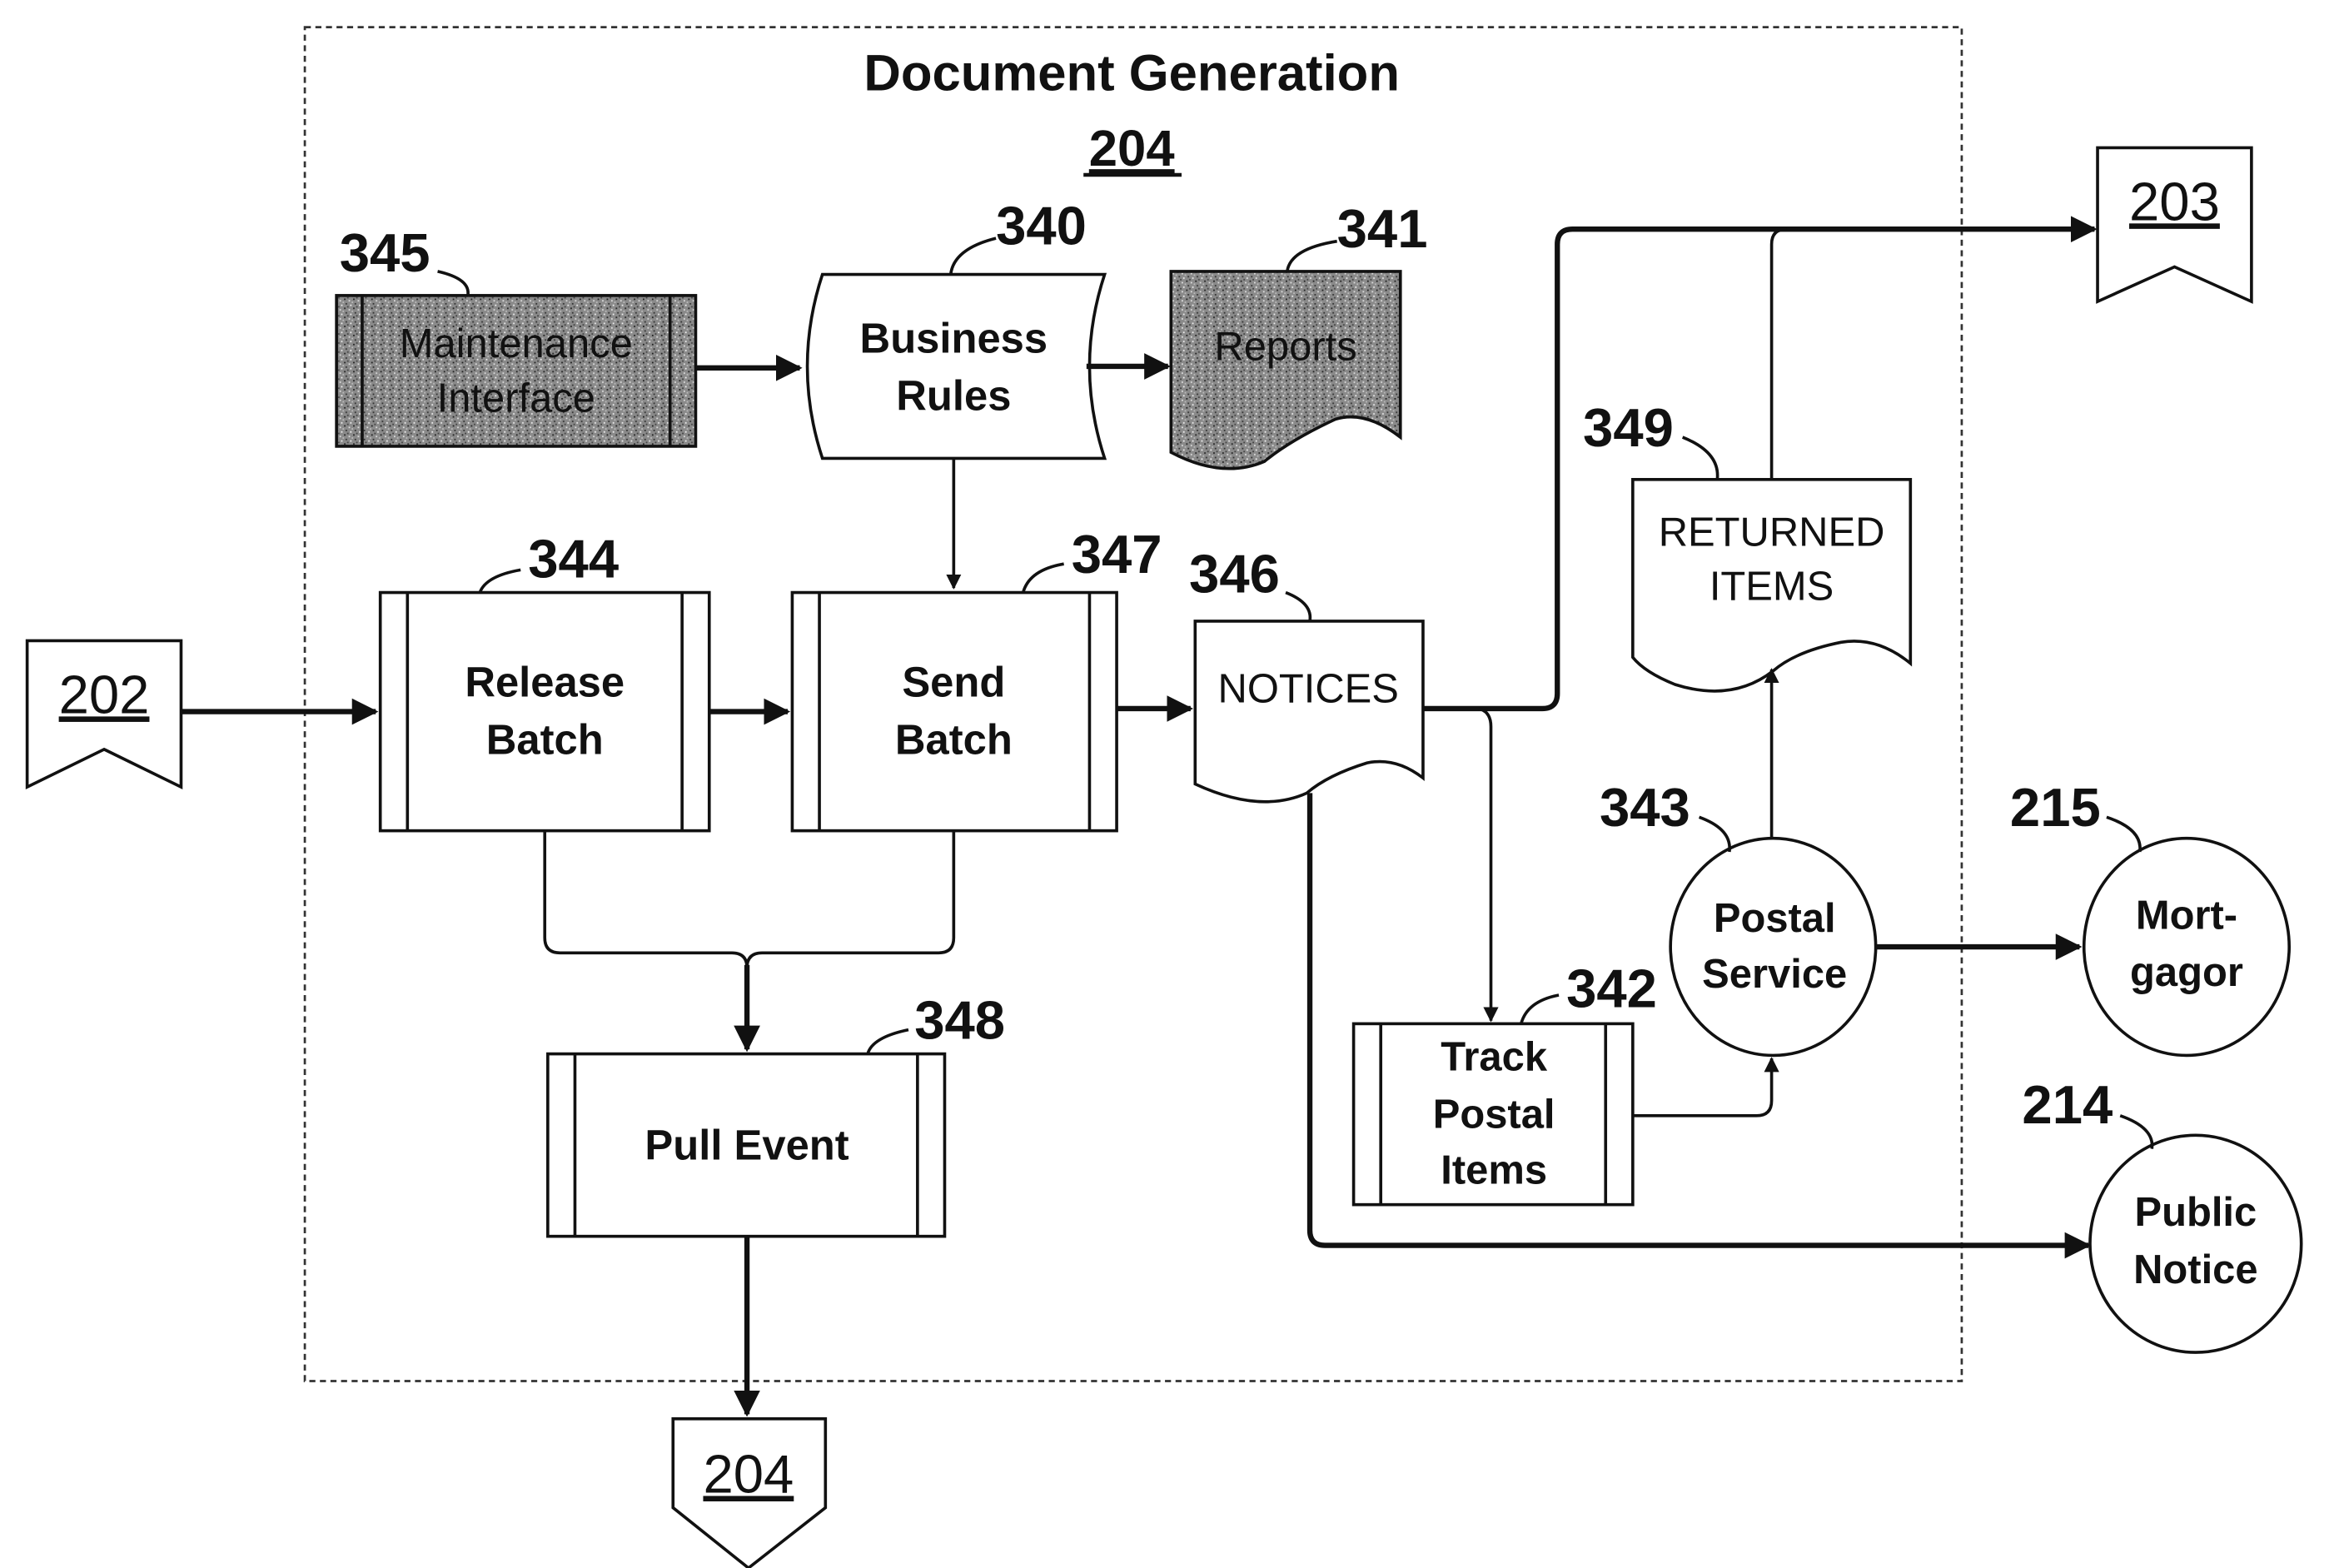 The width and height of the screenshot is (2339, 1568). What do you see at coordinates (516, 399) in the screenshot?
I see `maintenance-interface-line2: Interface` at bounding box center [516, 399].